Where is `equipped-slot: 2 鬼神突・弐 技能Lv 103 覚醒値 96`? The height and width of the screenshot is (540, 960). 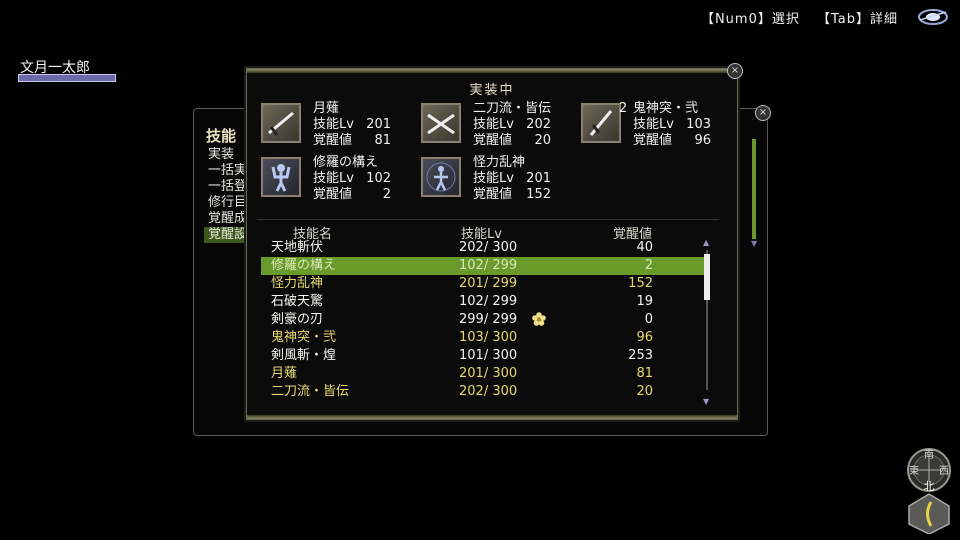 equipped-slot: 2 鬼神突・弐 技能Lv 103 覚醒値 96 is located at coordinates (647, 124).